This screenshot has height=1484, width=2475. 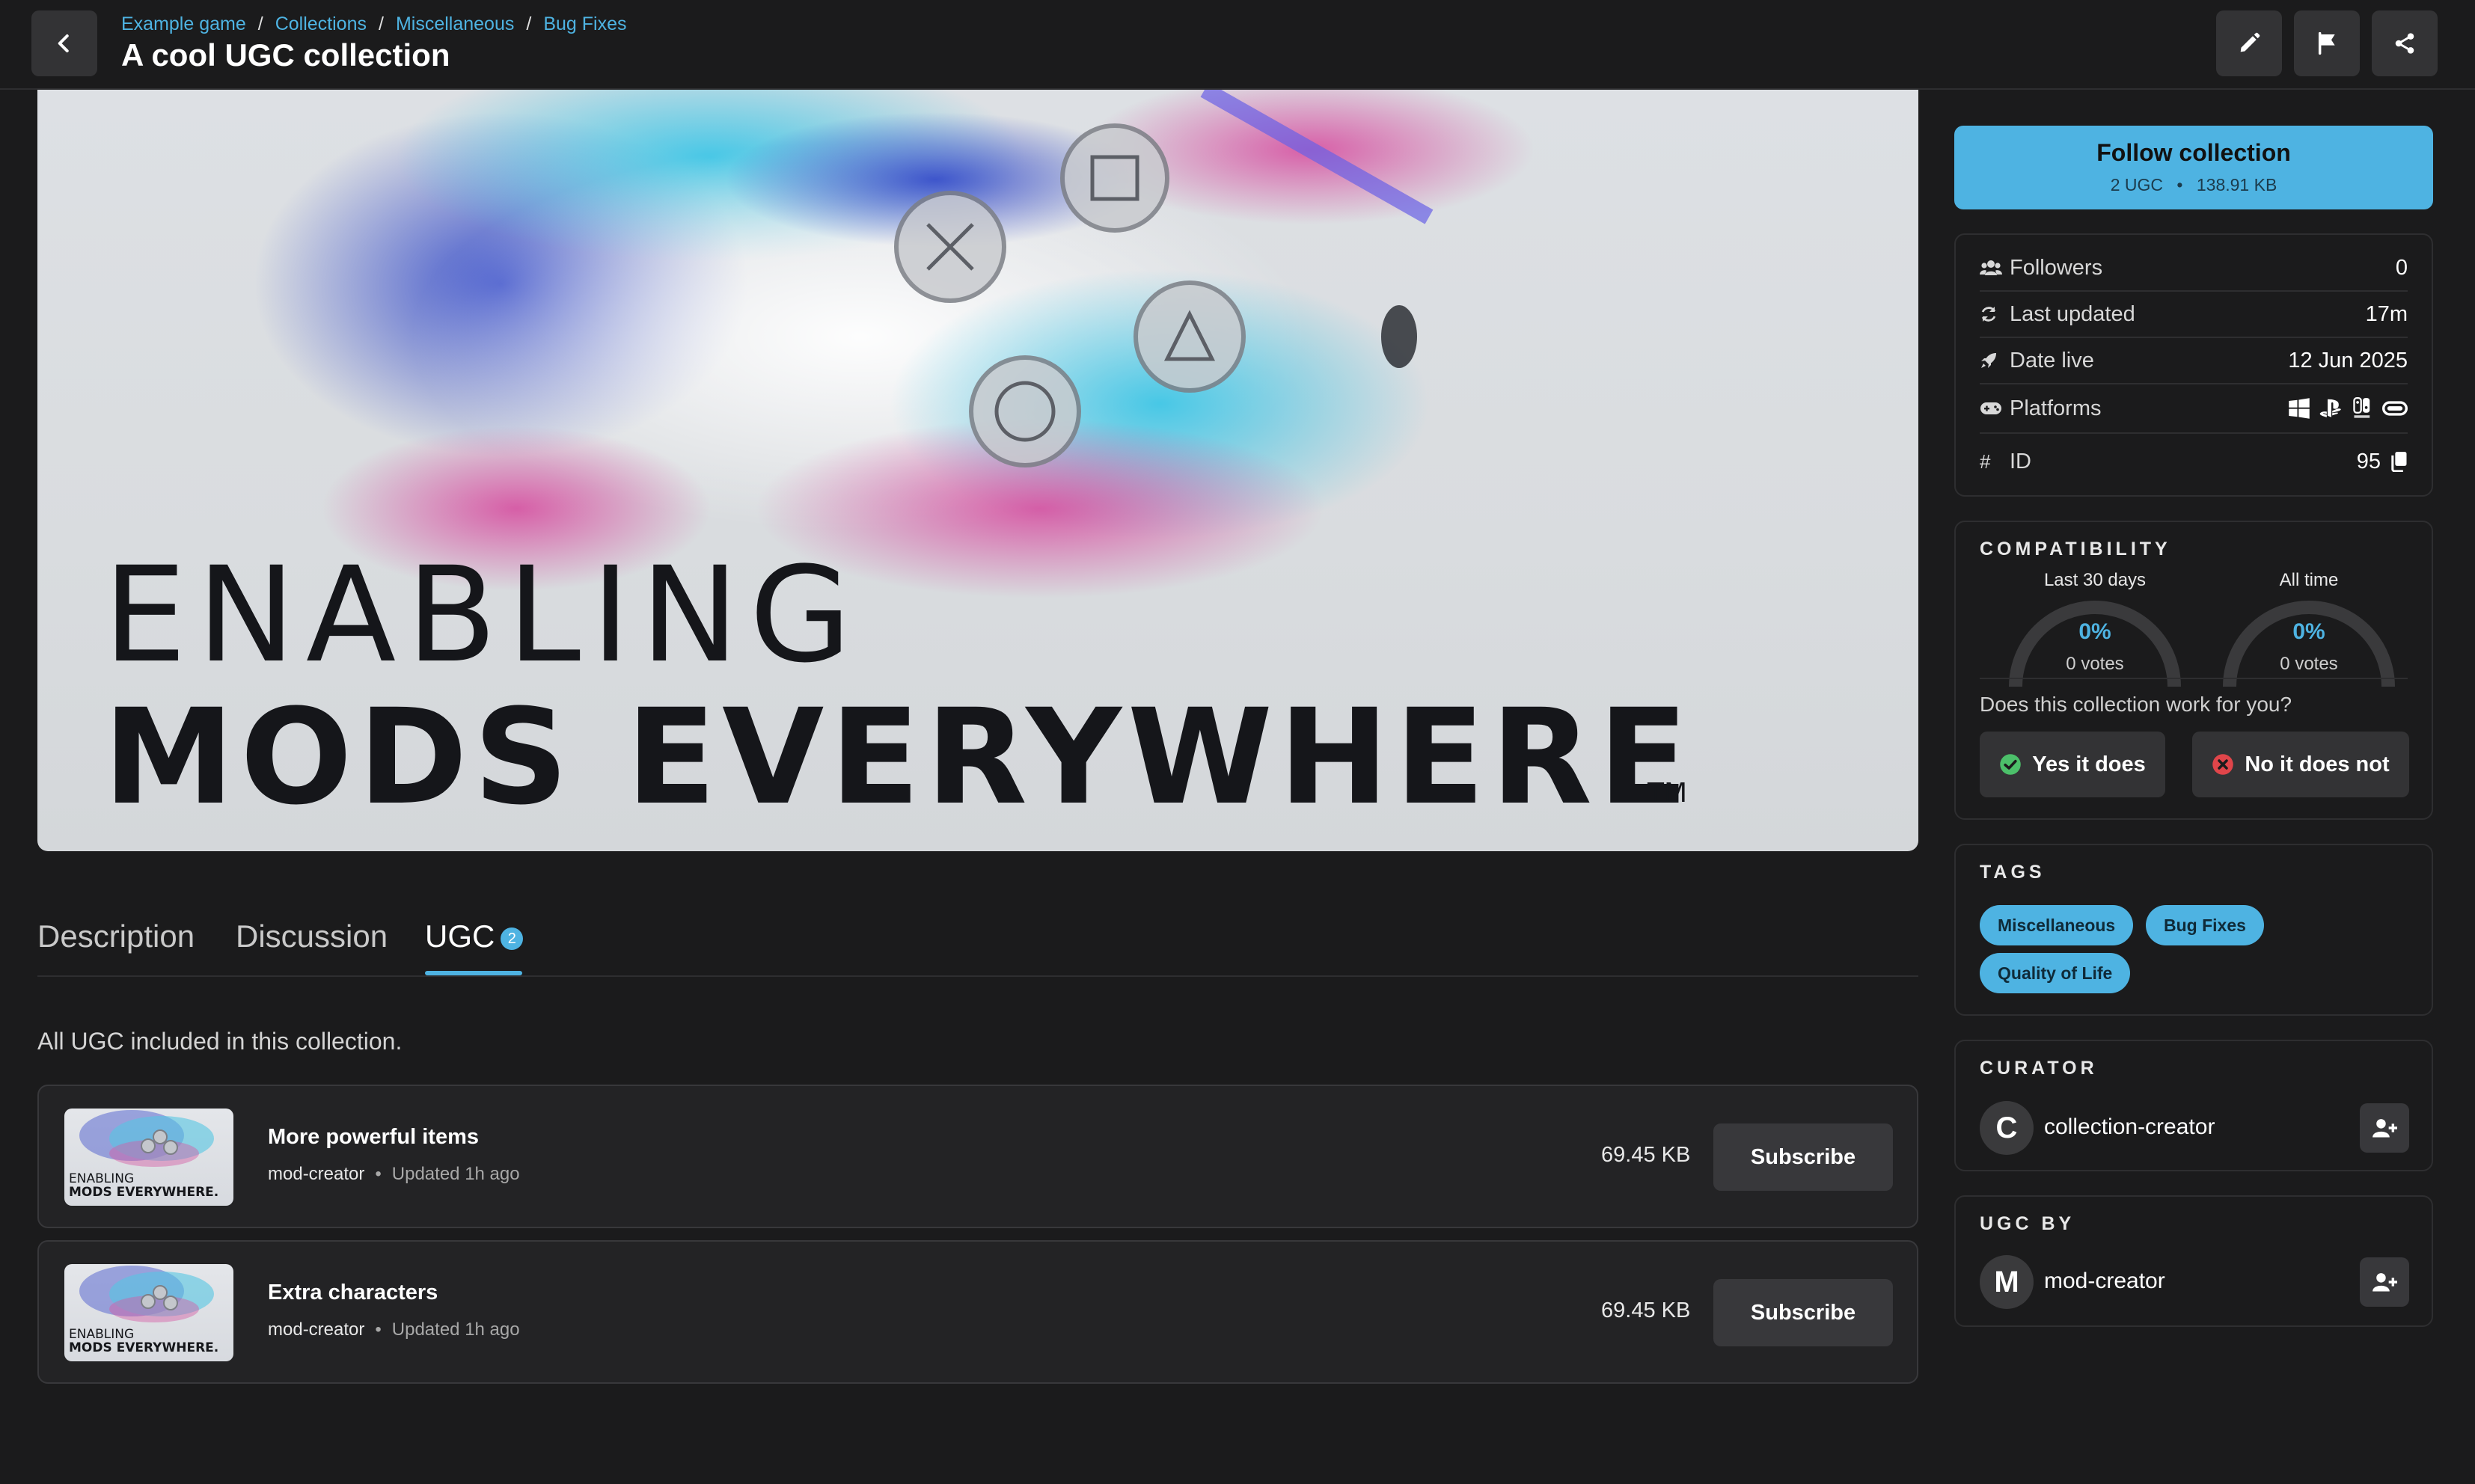 I want to click on edit-button, so click(x=2249, y=43).